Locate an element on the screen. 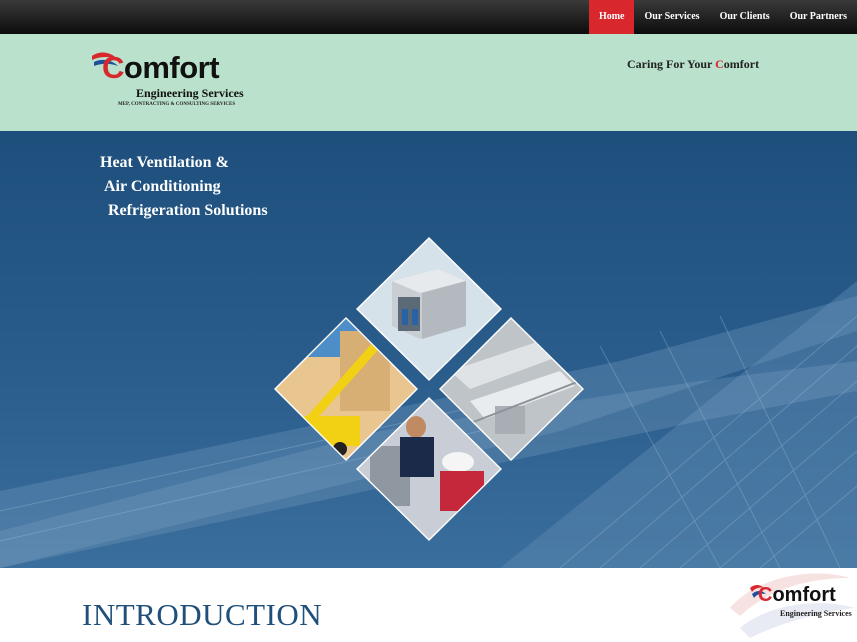  corner-logo-c: C is located at coordinates (765, 595).